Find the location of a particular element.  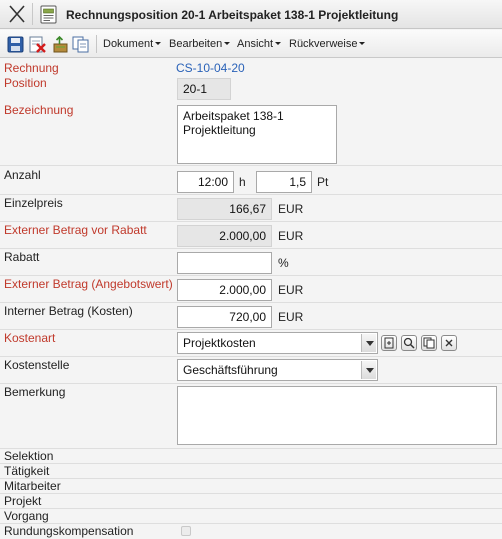

search-icon is located at coordinates (409, 343).